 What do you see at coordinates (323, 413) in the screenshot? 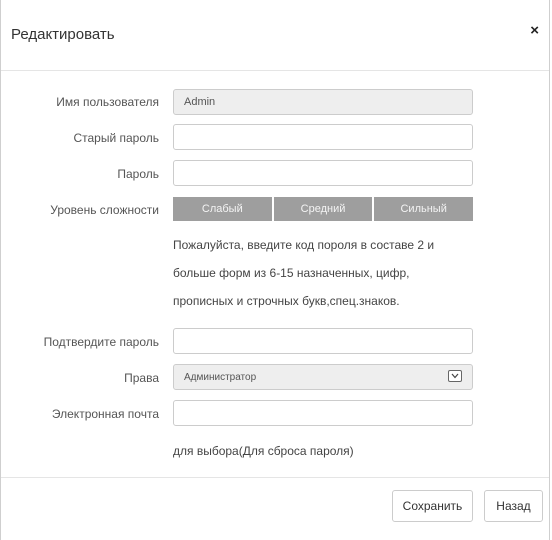
I see `email-field` at bounding box center [323, 413].